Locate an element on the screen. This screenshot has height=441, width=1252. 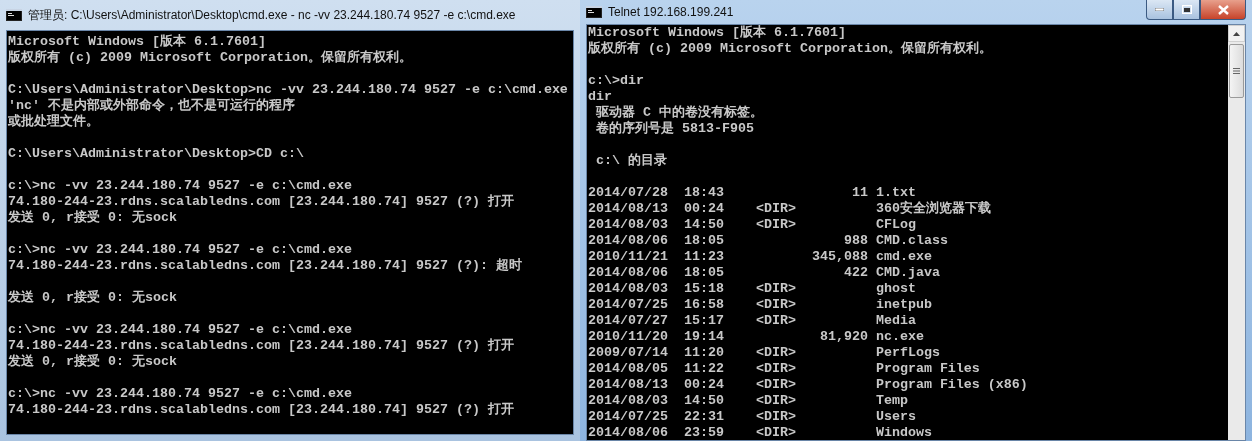
scrollbar-thumb is located at coordinates (1236, 71).